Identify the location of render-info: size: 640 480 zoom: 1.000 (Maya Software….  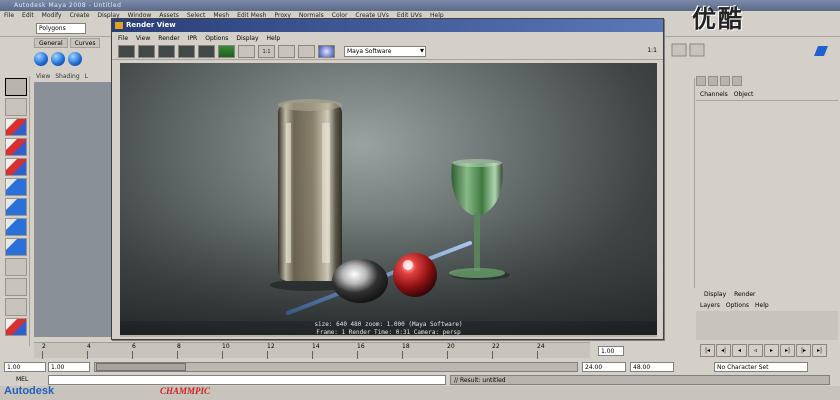
(388, 329).